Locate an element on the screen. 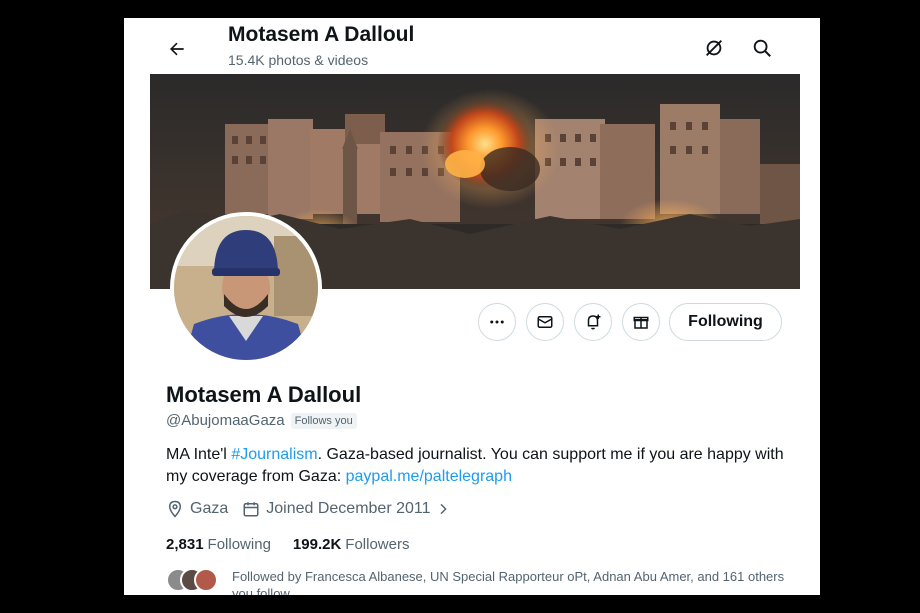  location-item: Gaza is located at coordinates (197, 509).